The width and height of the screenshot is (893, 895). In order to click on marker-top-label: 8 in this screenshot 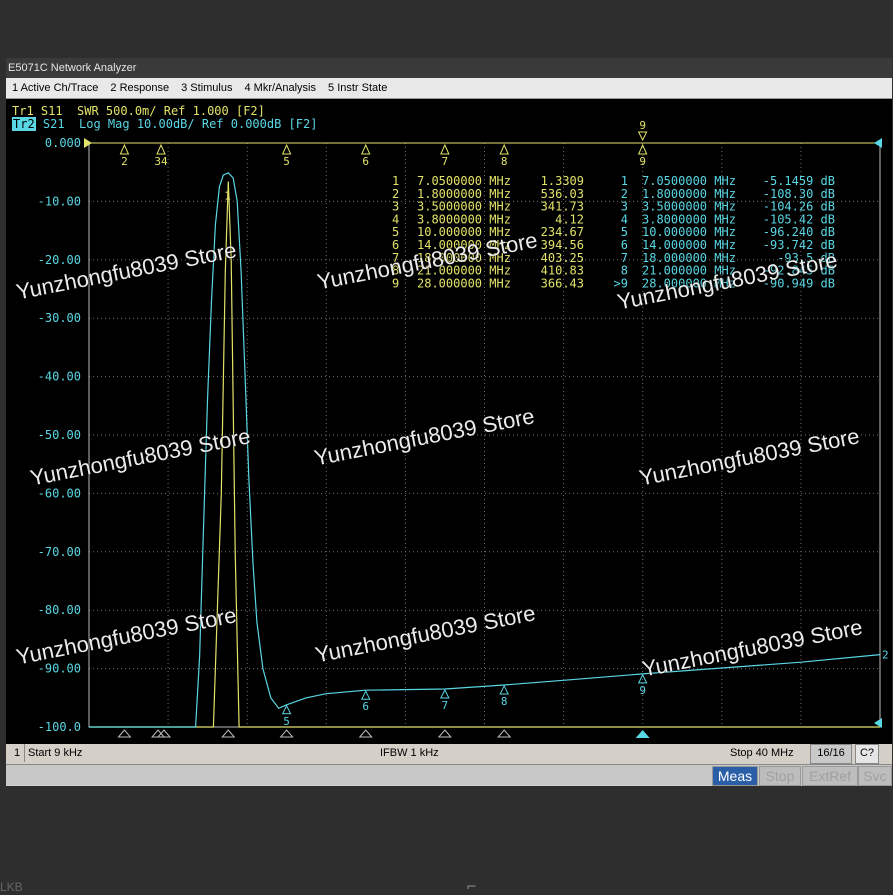, I will do `click(504, 161)`.